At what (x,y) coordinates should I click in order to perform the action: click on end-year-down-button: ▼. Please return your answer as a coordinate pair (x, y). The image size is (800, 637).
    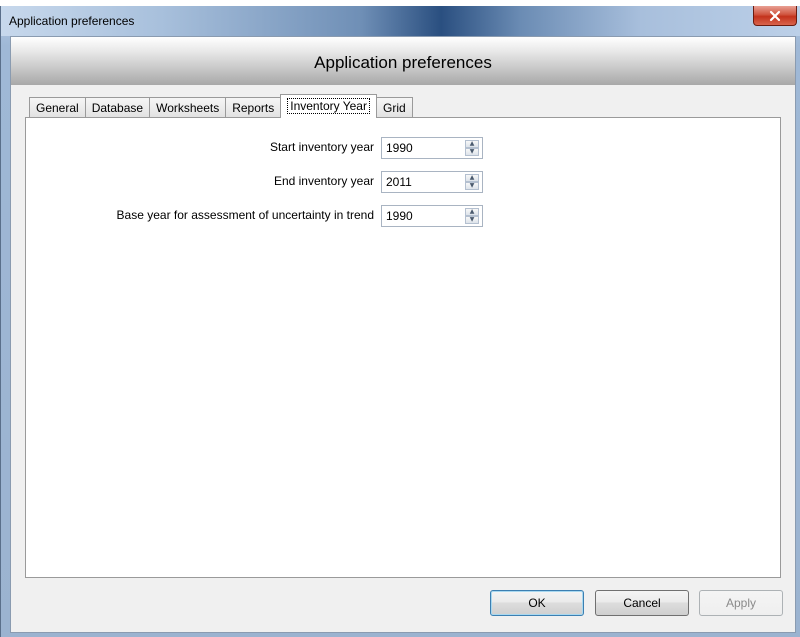
    Looking at the image, I should click on (472, 186).